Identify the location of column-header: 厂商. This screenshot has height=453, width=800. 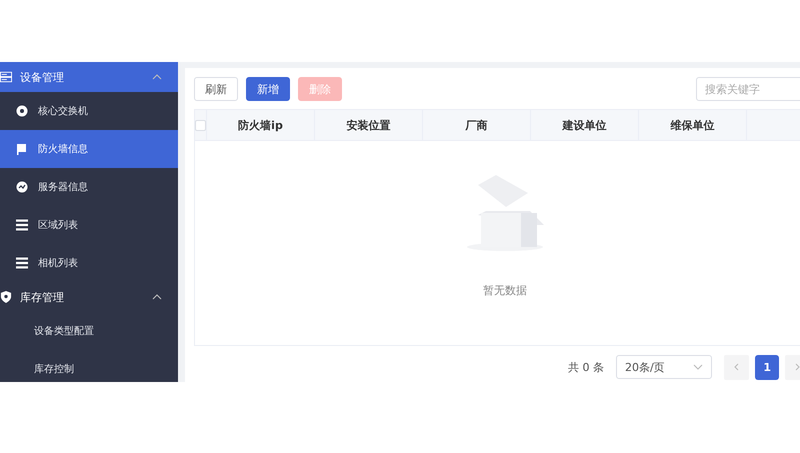
(477, 125).